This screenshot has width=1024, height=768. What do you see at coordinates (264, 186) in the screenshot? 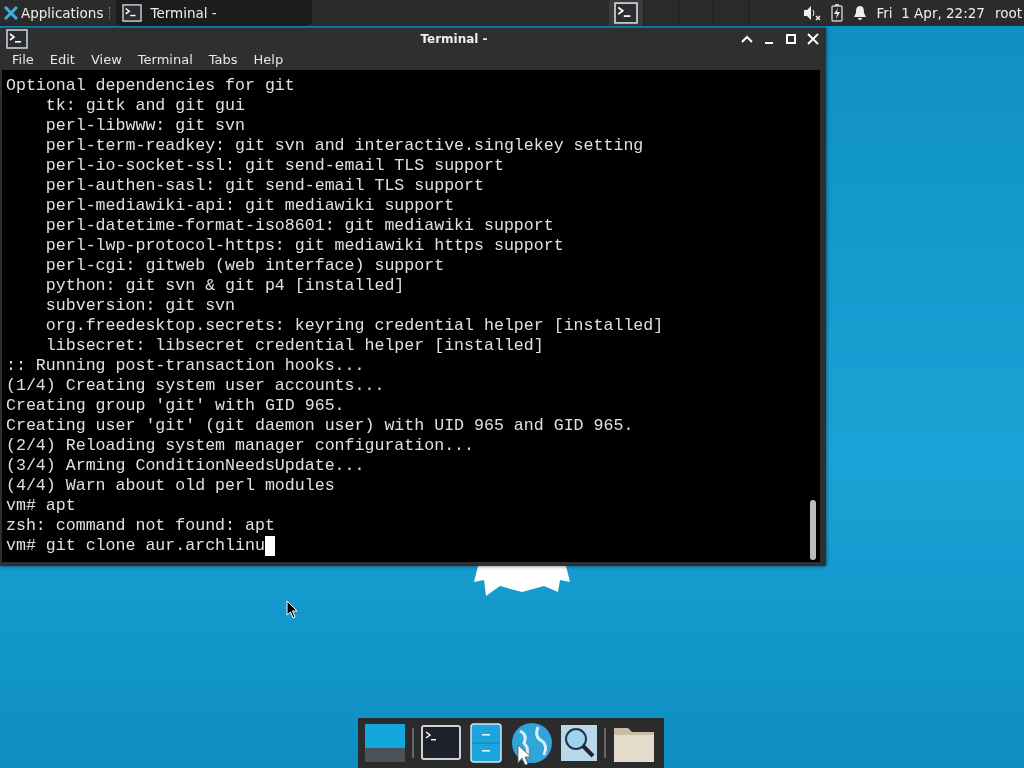
I see `terminal-line: perl-authen-sasl: git send-email TLS support` at bounding box center [264, 186].